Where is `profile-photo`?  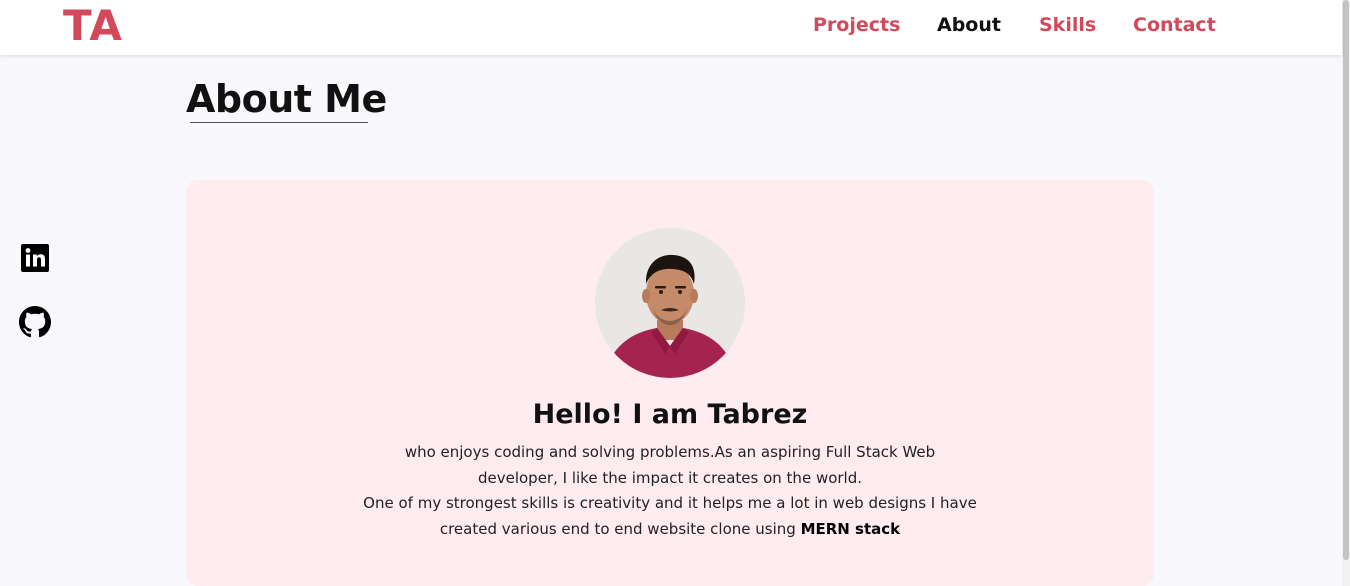 profile-photo is located at coordinates (670, 303).